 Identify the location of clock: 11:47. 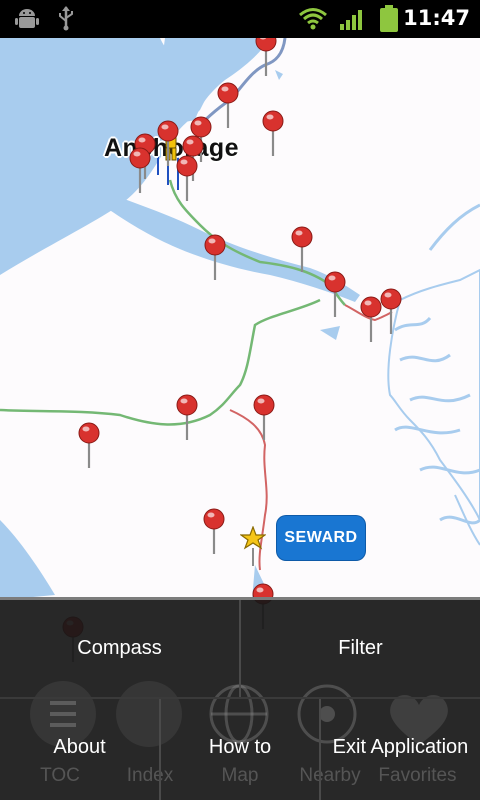
(436, 18).